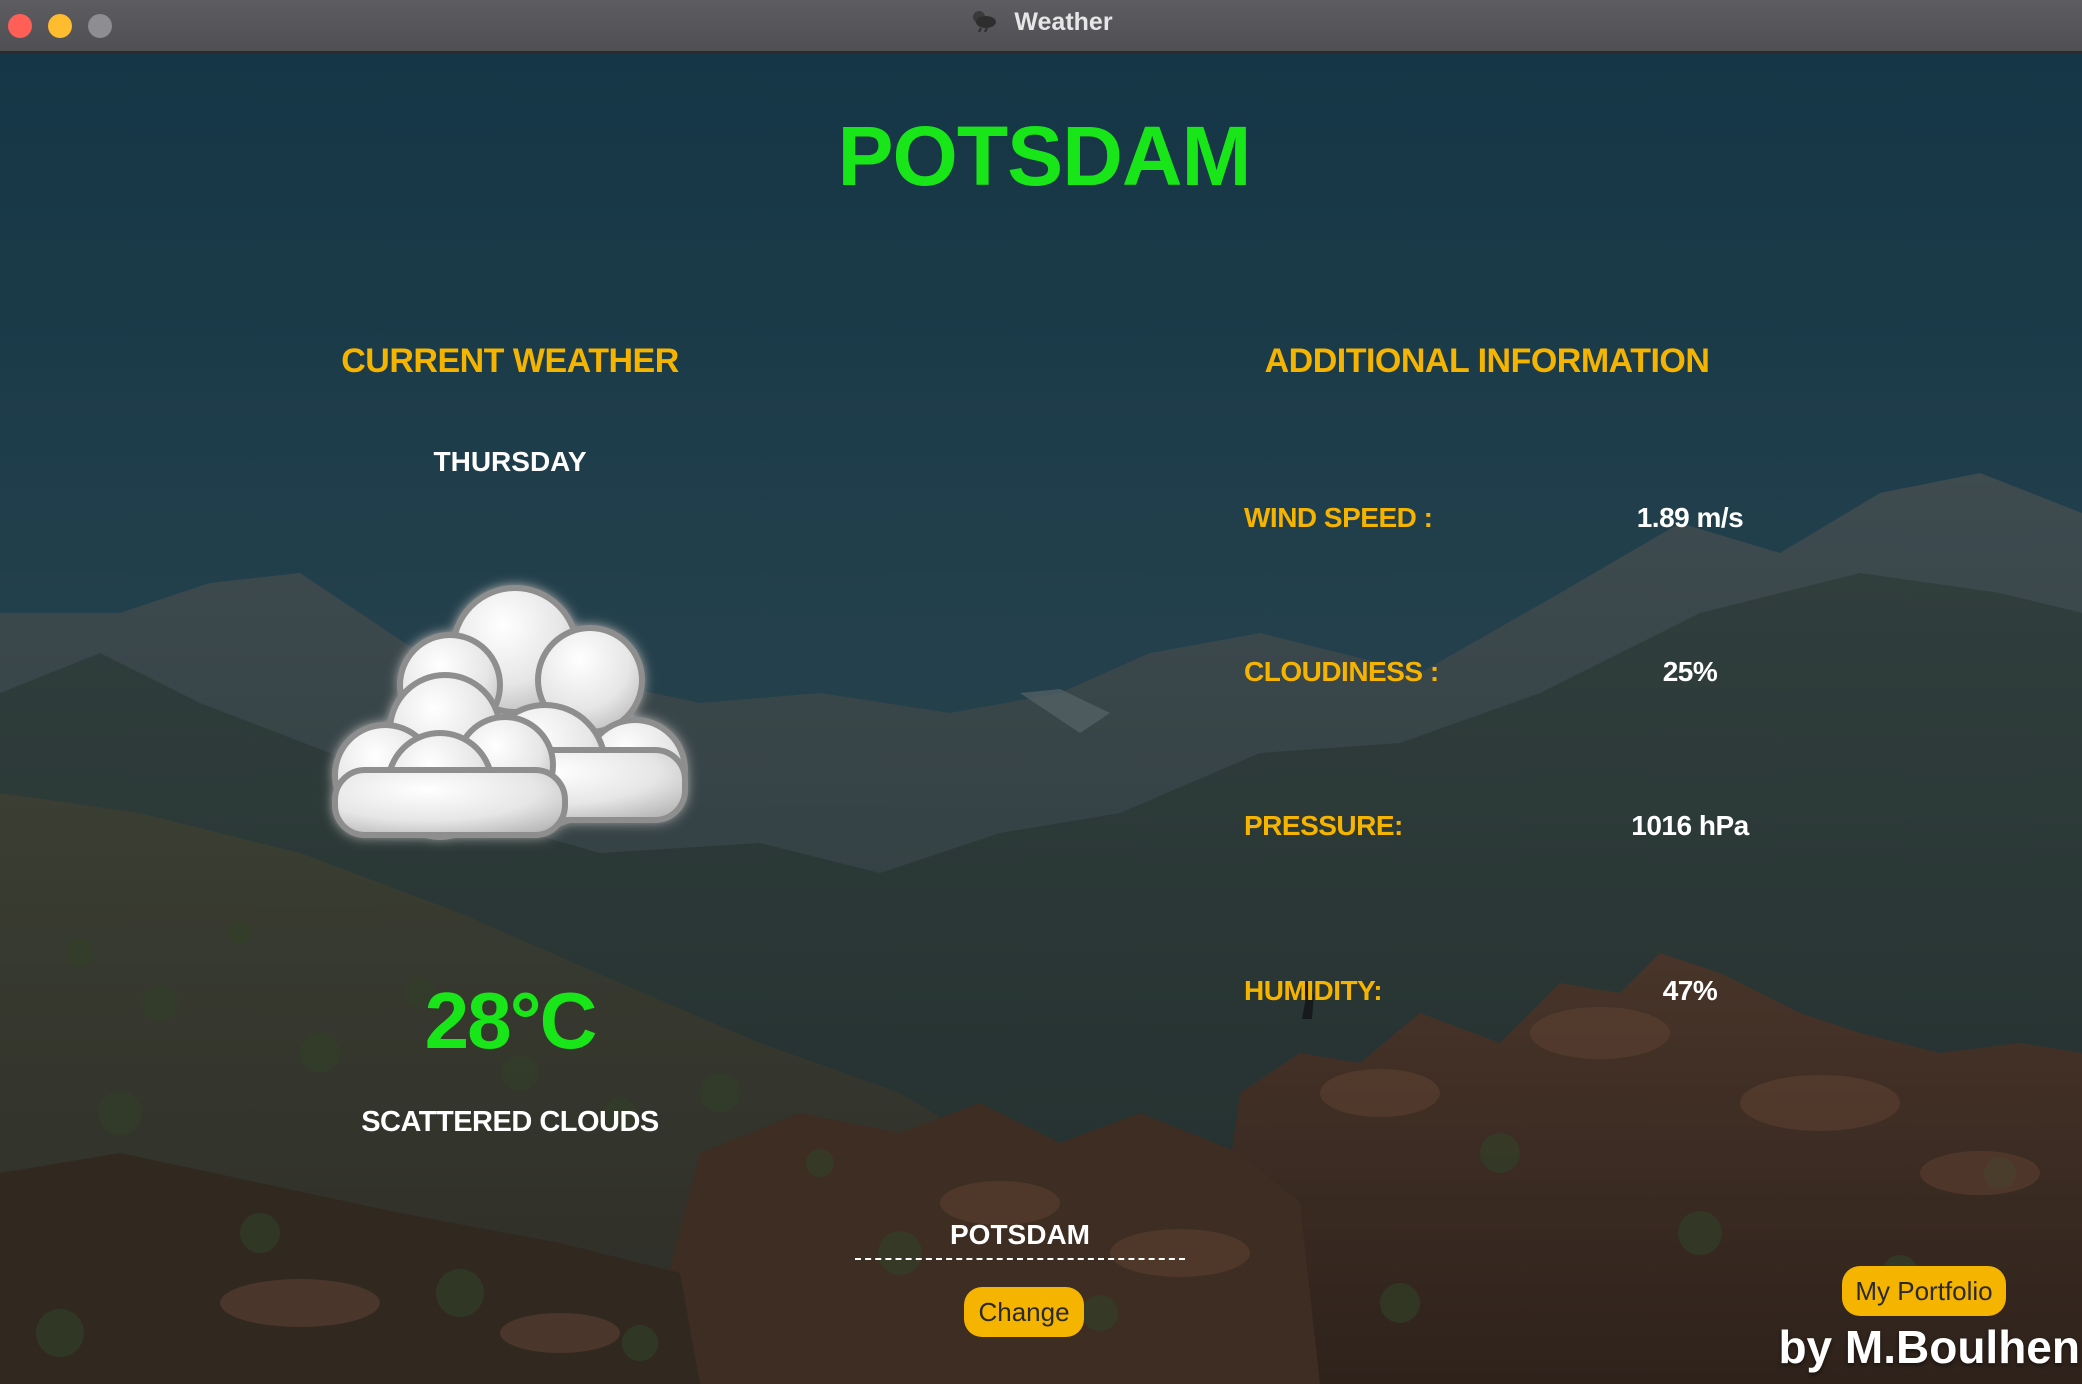 Image resolution: width=2082 pixels, height=1384 pixels. I want to click on wind-speed-value: 1.89 m/s, so click(1690, 517).